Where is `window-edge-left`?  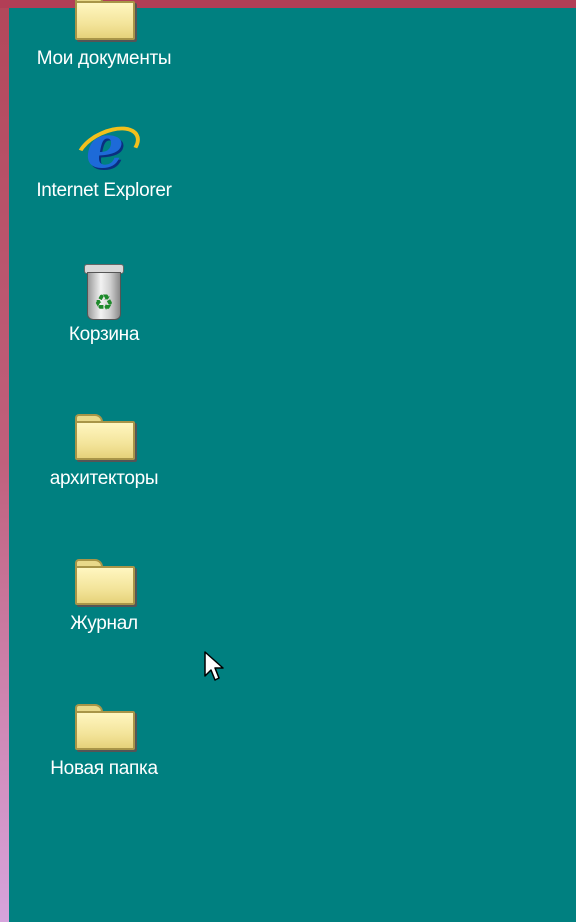
window-edge-left is located at coordinates (4, 461).